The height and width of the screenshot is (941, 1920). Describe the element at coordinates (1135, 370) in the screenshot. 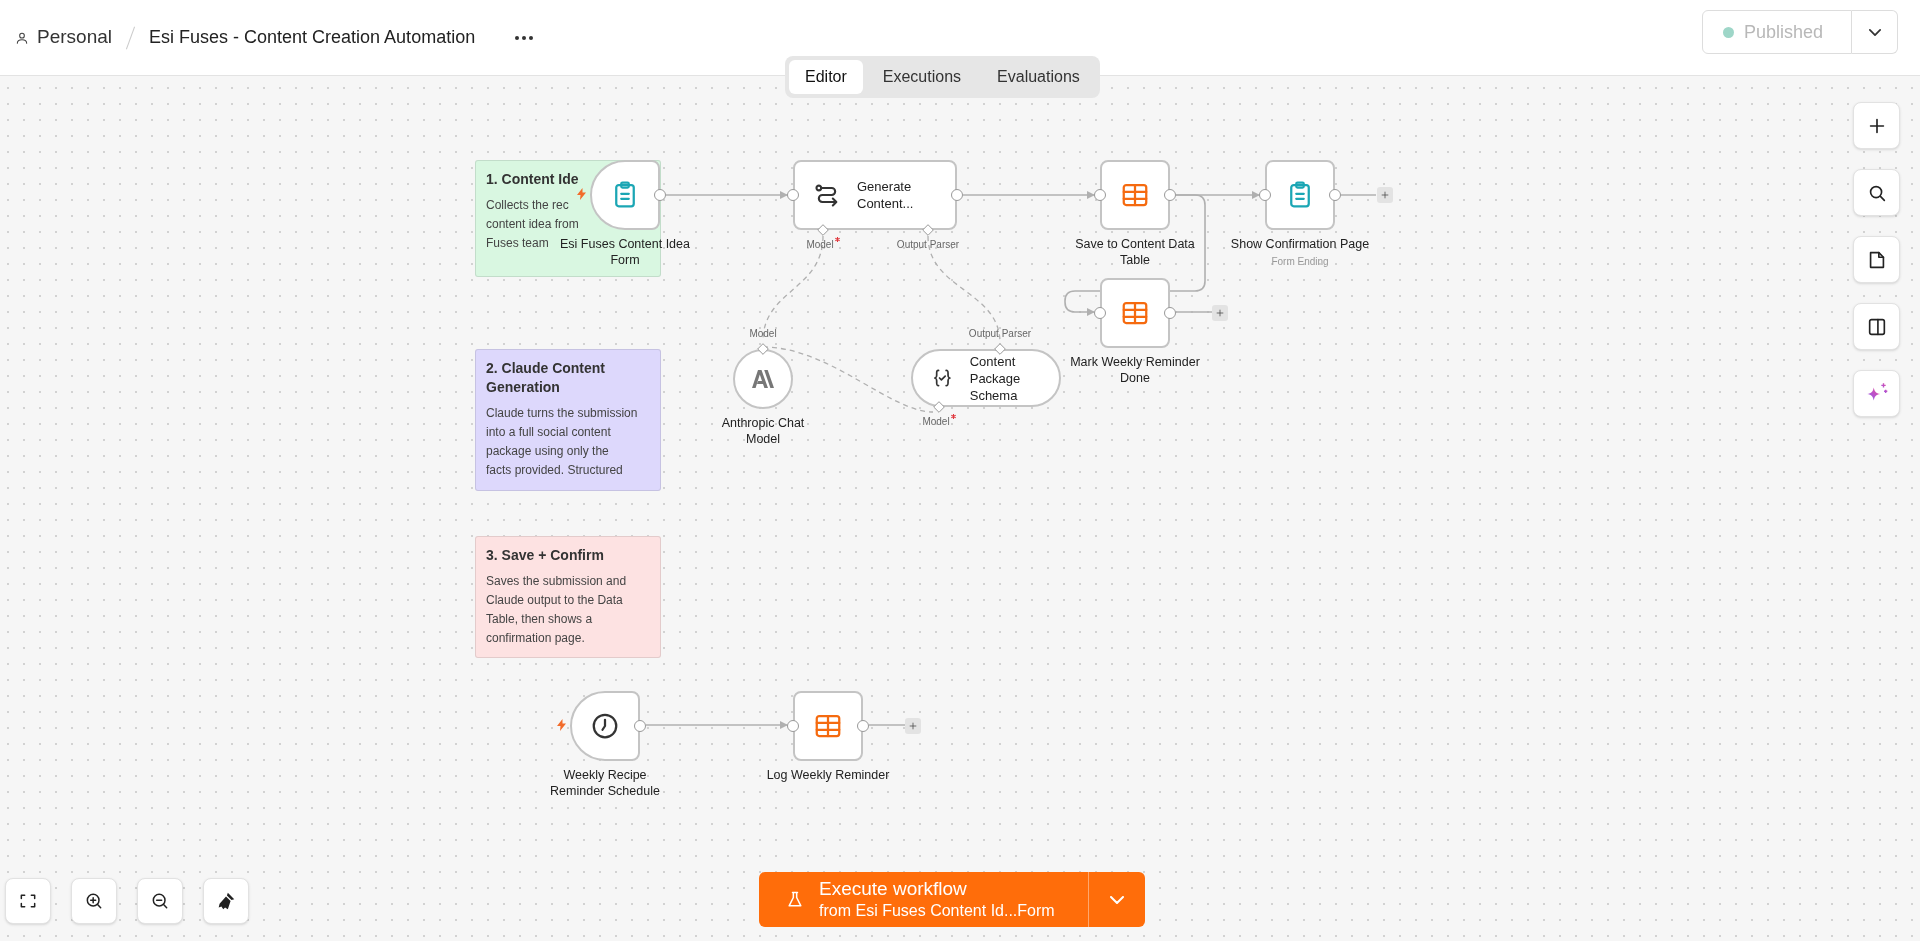

I see `node-label: Mark Weekly Reminder Done` at that location.